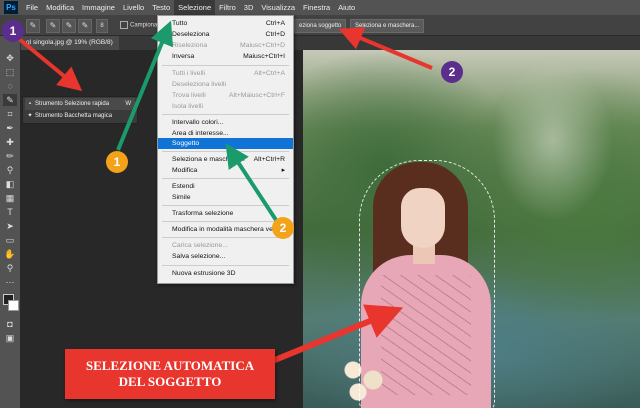  What do you see at coordinates (140, 25) in the screenshot?
I see `sample-all-layers-checkbox: Campiona t` at bounding box center [140, 25].